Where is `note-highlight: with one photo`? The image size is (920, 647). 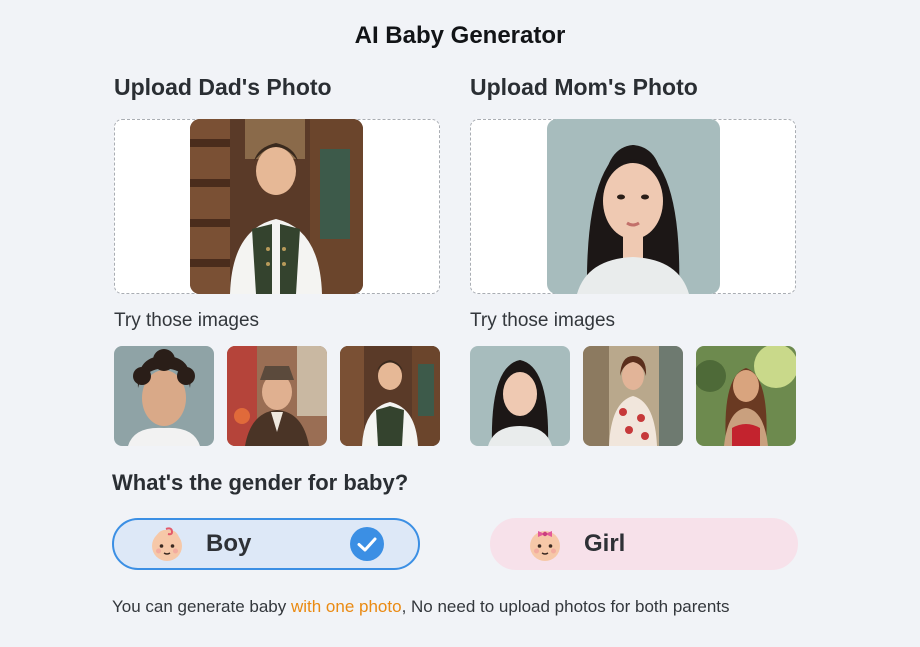 note-highlight: with one photo is located at coordinates (346, 606).